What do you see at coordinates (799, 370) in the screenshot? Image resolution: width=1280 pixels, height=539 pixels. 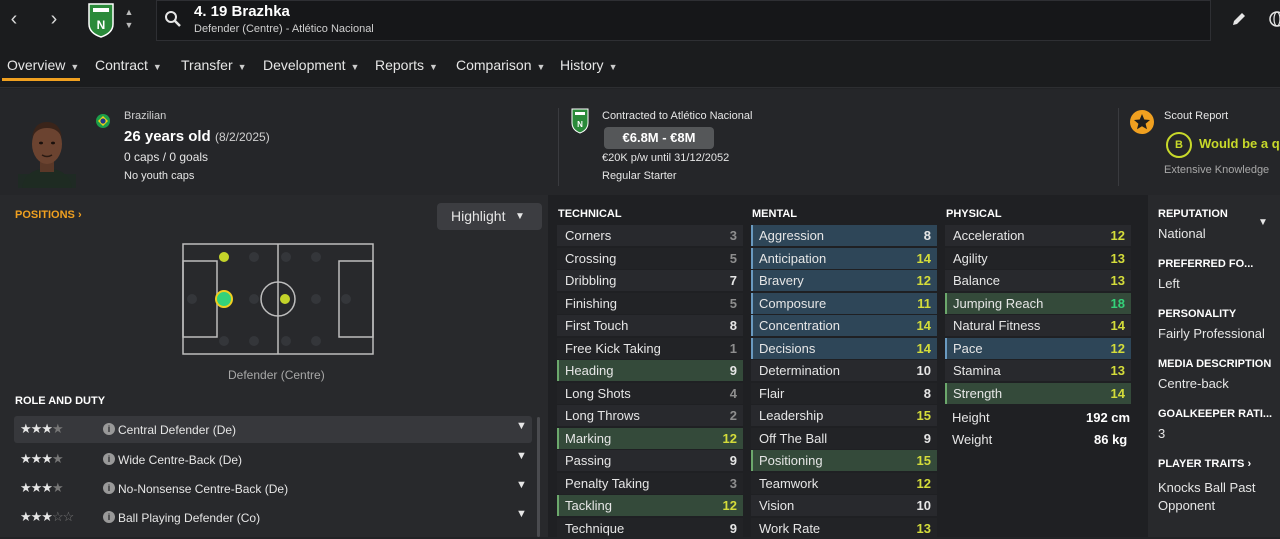 I see `attribute-name: Determination` at bounding box center [799, 370].